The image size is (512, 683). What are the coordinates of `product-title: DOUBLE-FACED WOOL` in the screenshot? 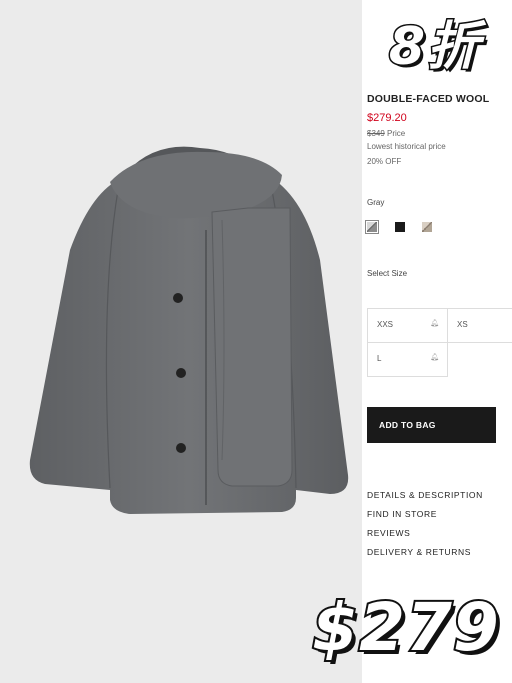 It's located at (428, 99).